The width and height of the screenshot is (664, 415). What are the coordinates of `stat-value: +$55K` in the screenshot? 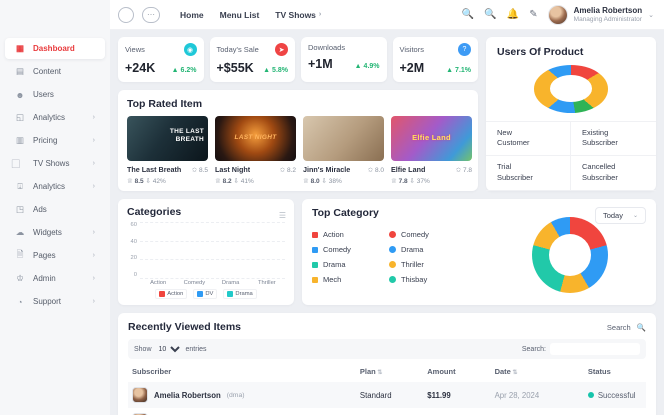 It's located at (235, 68).